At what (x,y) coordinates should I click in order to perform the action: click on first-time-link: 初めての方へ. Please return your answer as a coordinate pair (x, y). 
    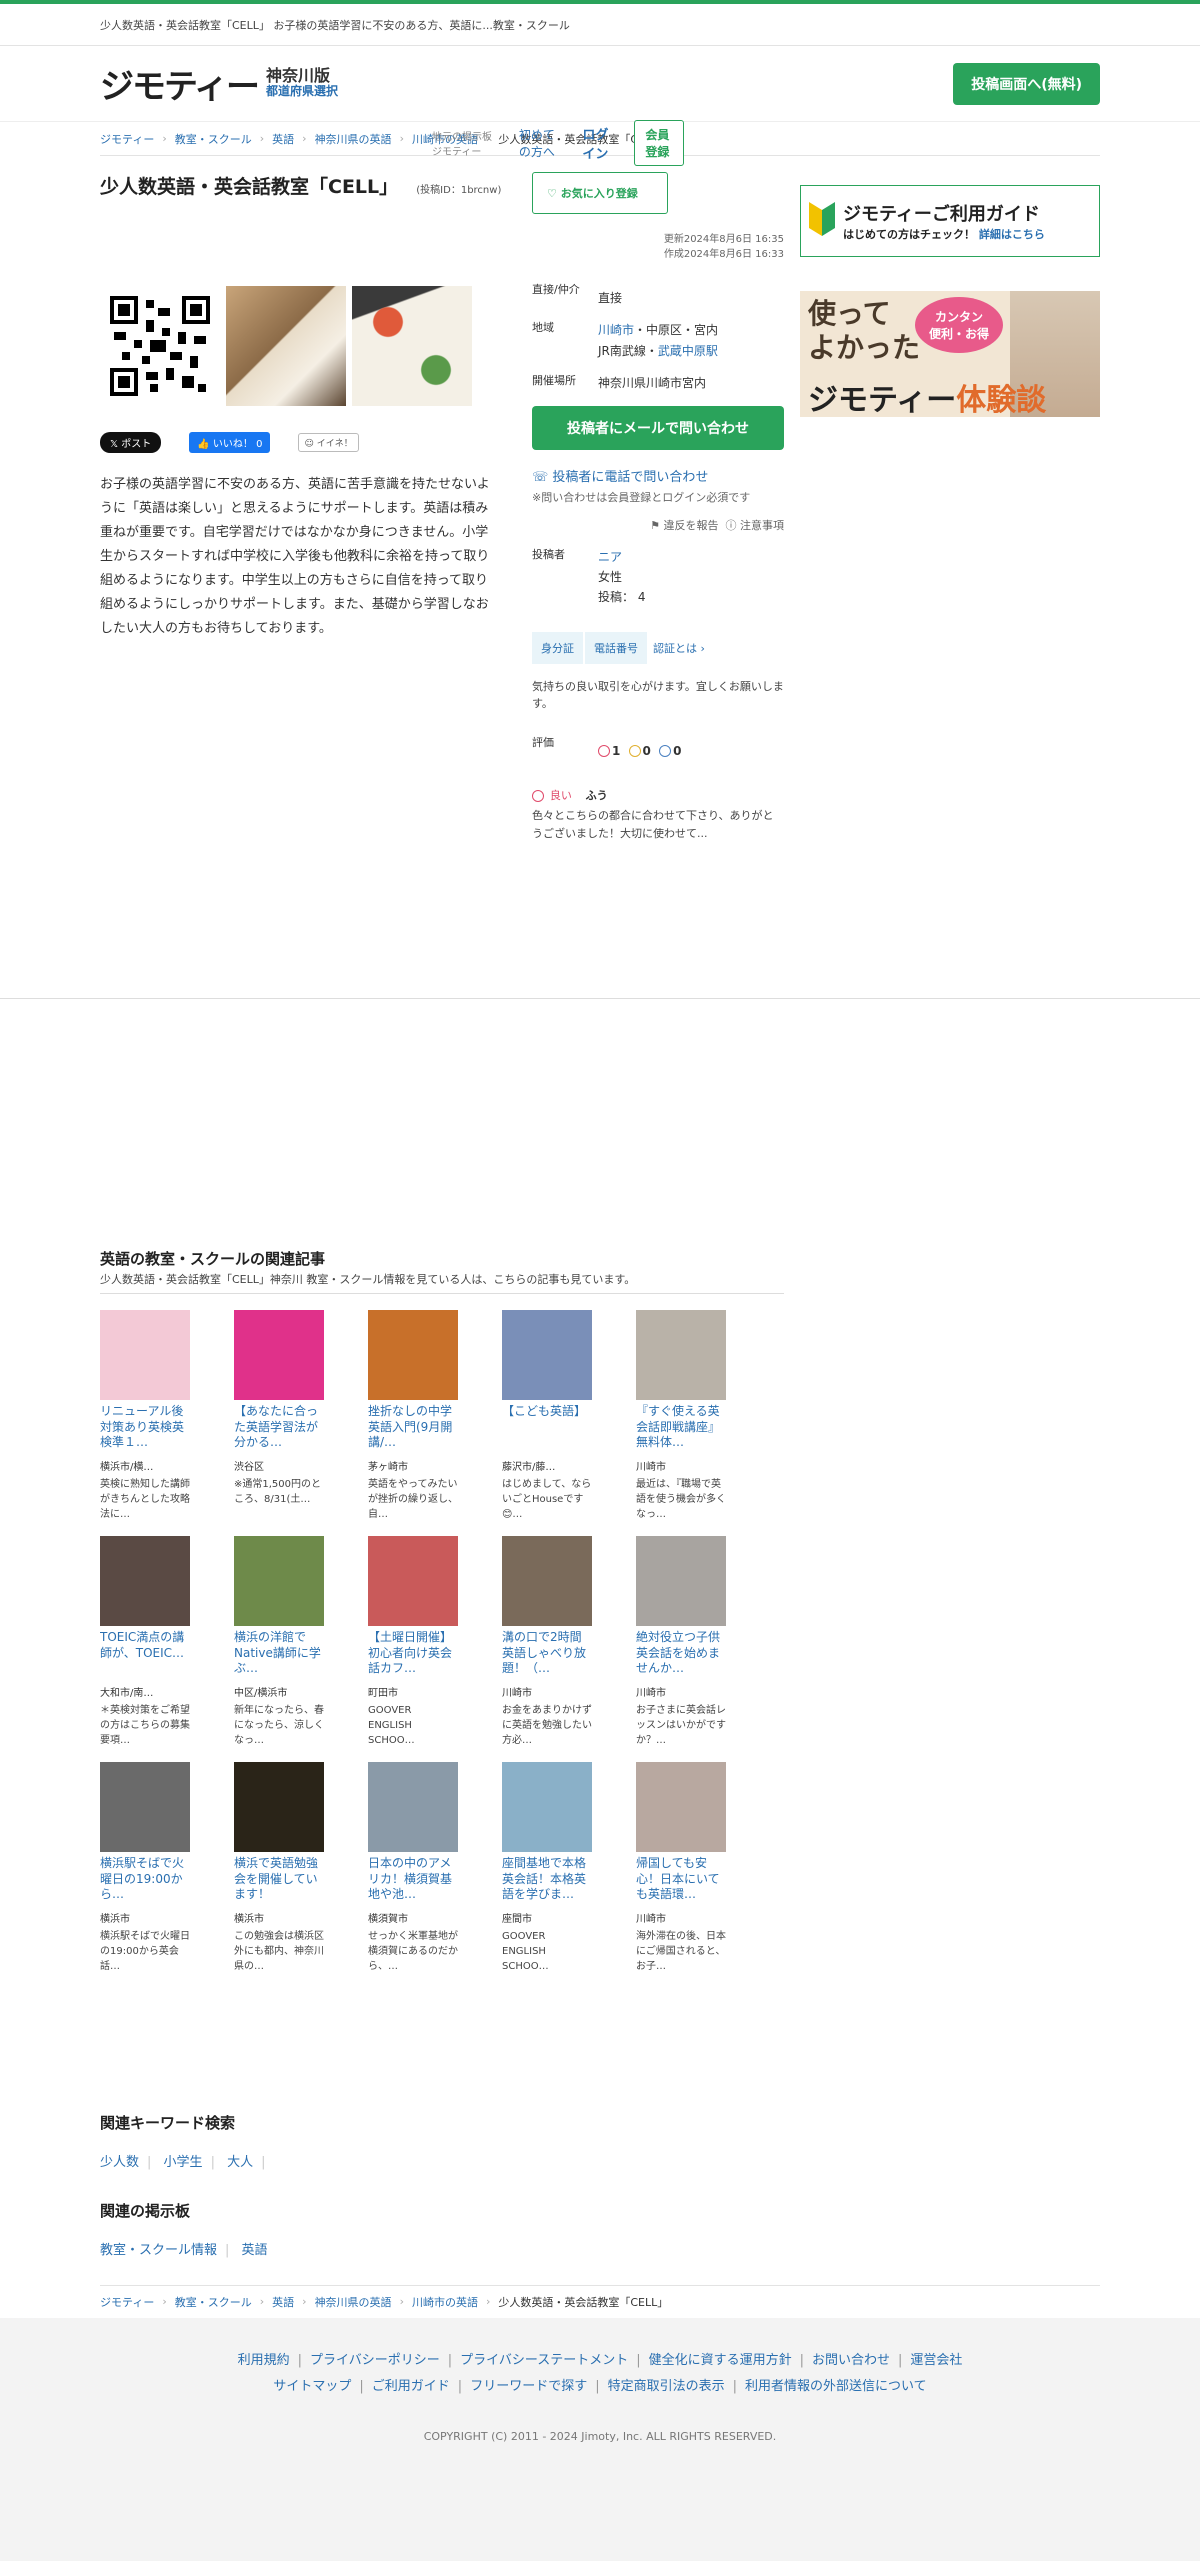
    Looking at the image, I should click on (540, 143).